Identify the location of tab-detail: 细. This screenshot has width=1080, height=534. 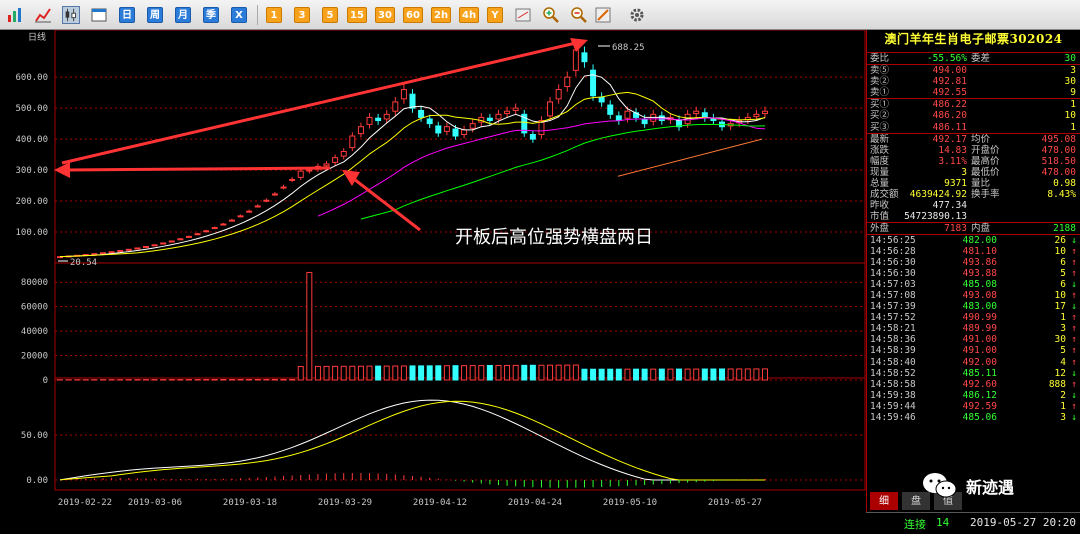
(884, 501).